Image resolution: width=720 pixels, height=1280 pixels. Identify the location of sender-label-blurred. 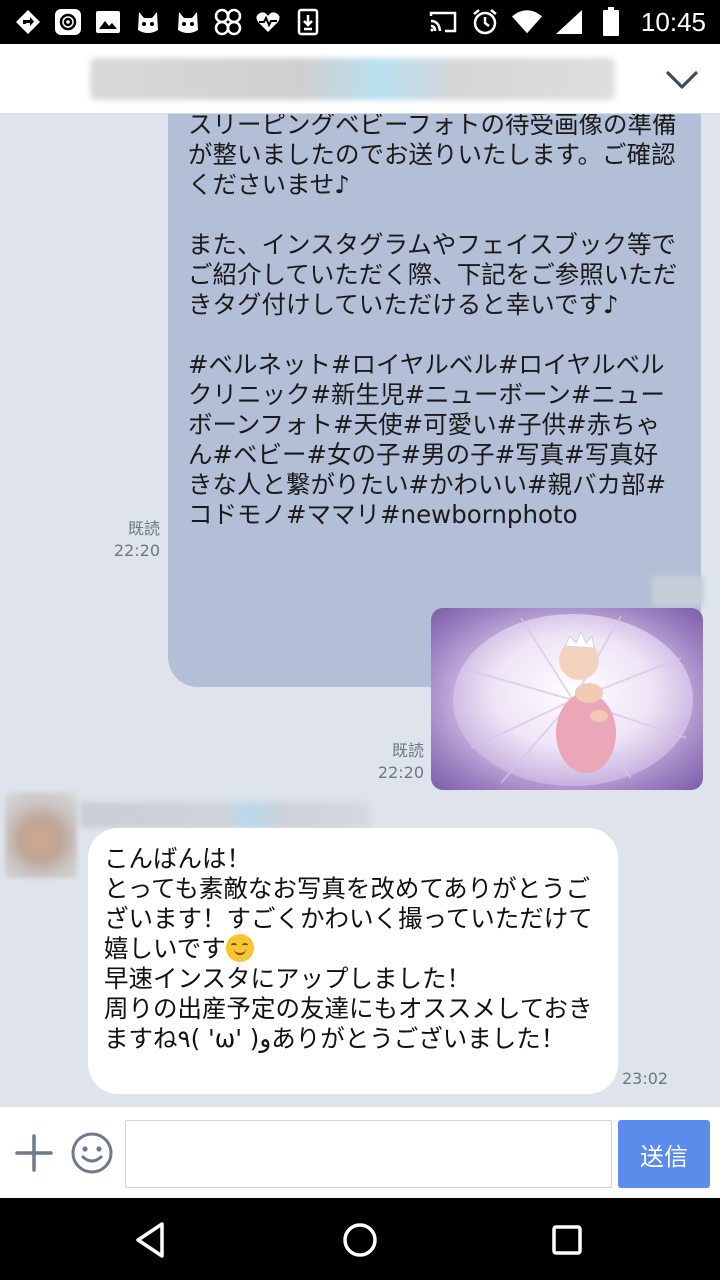
(678, 591).